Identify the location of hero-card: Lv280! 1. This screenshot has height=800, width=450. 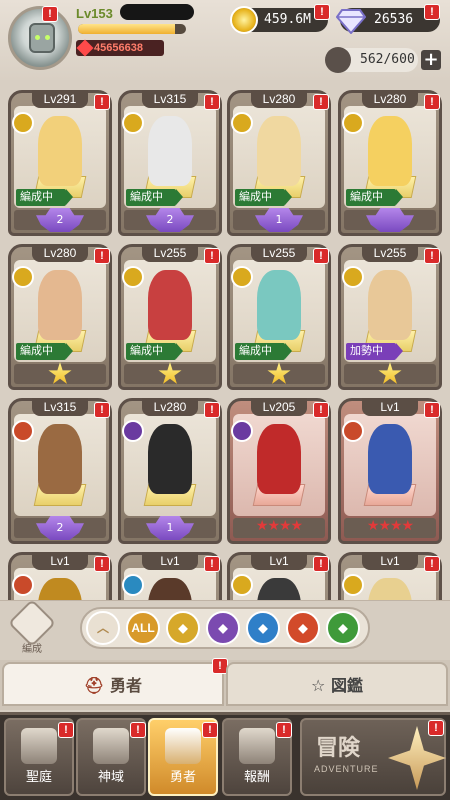
(170, 471).